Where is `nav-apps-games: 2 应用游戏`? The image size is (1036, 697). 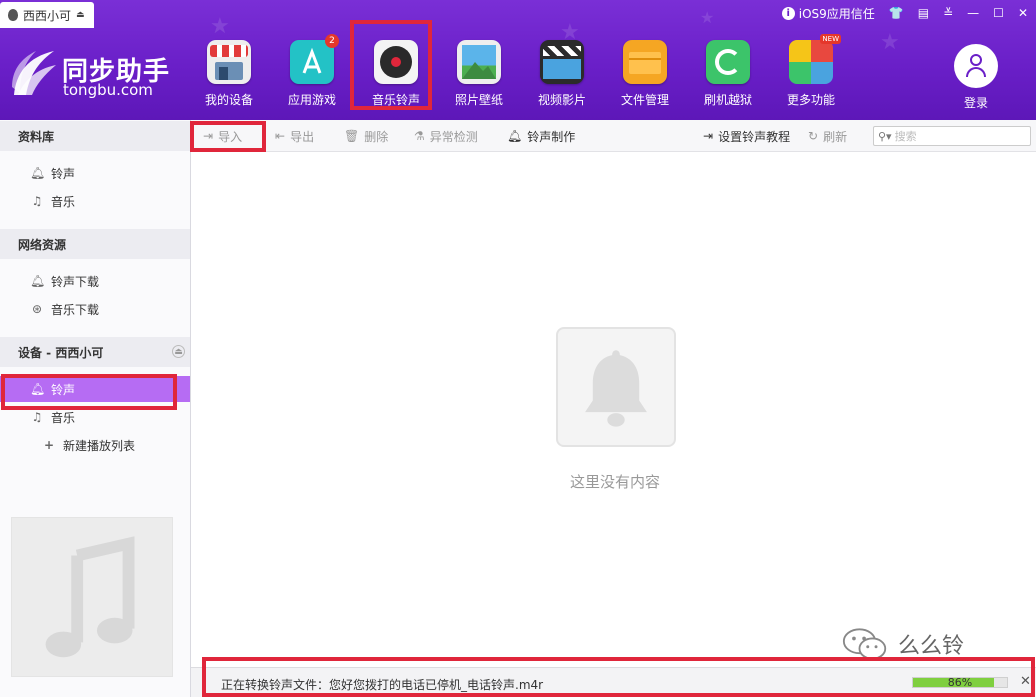
nav-apps-games: 2 应用游戏 is located at coordinates (312, 74).